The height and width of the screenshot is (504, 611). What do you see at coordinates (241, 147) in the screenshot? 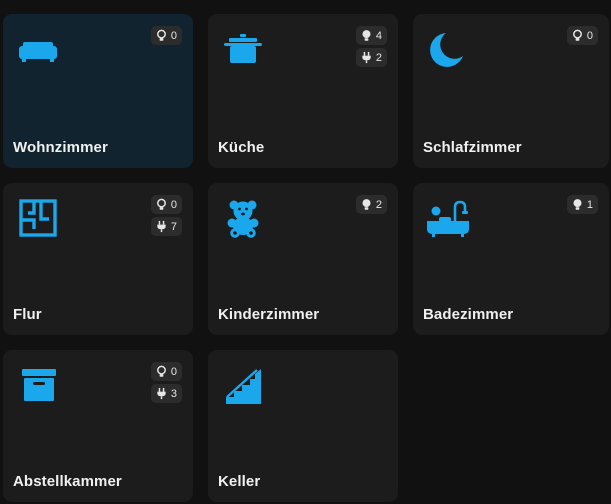
I see `room-name: Küche` at bounding box center [241, 147].